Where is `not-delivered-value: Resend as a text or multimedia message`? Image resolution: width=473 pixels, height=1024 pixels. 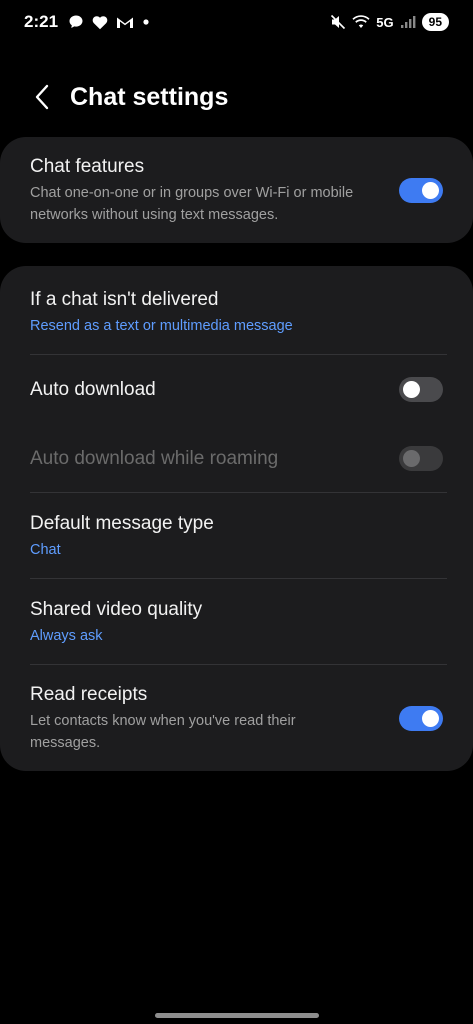 not-delivered-value: Resend as a text or multimedia message is located at coordinates (161, 326).